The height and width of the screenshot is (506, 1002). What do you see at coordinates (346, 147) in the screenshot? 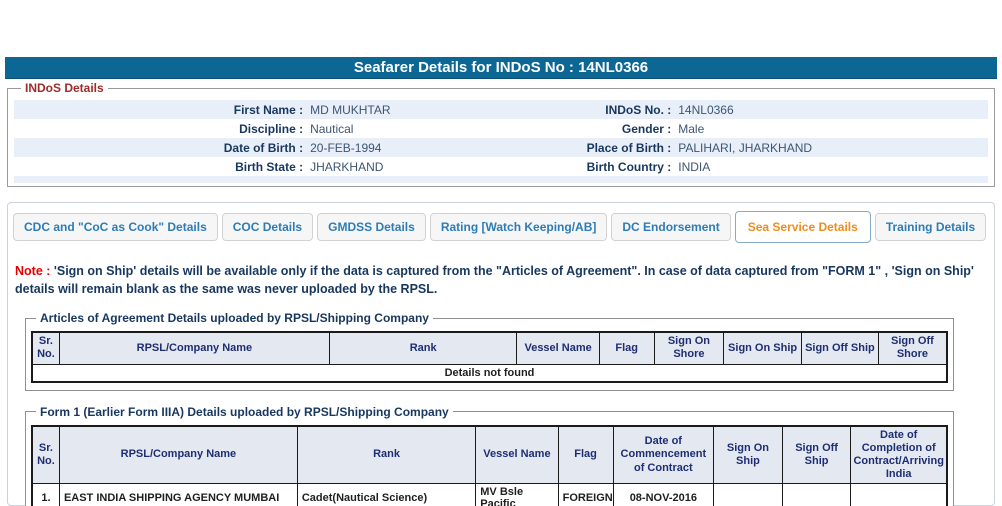
I see `date-of-birth-value: 20-FEB-1994` at bounding box center [346, 147].